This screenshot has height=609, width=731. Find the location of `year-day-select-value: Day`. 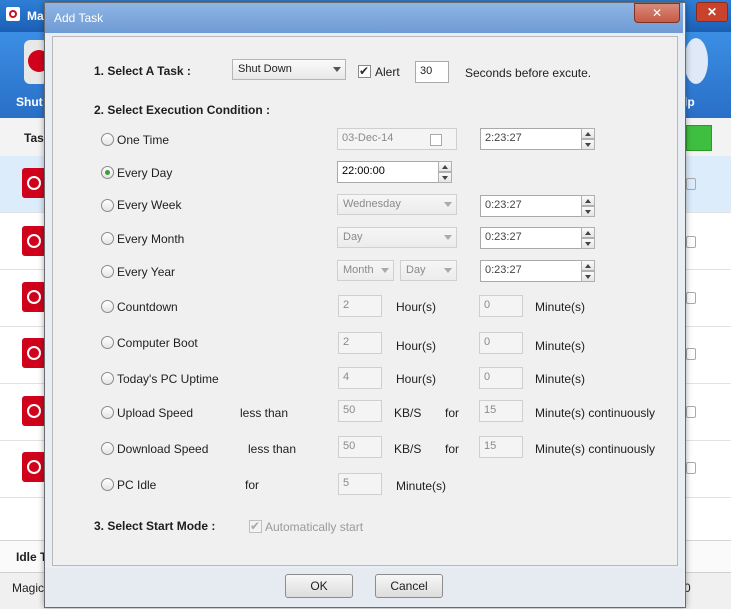

year-day-select-value: Day is located at coordinates (416, 270).